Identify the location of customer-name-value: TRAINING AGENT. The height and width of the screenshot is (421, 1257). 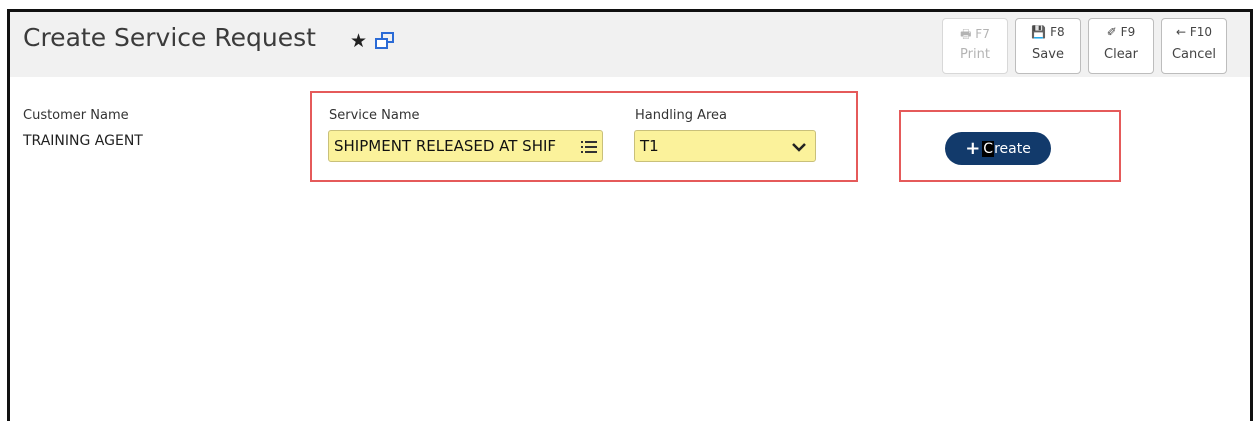
(83, 141).